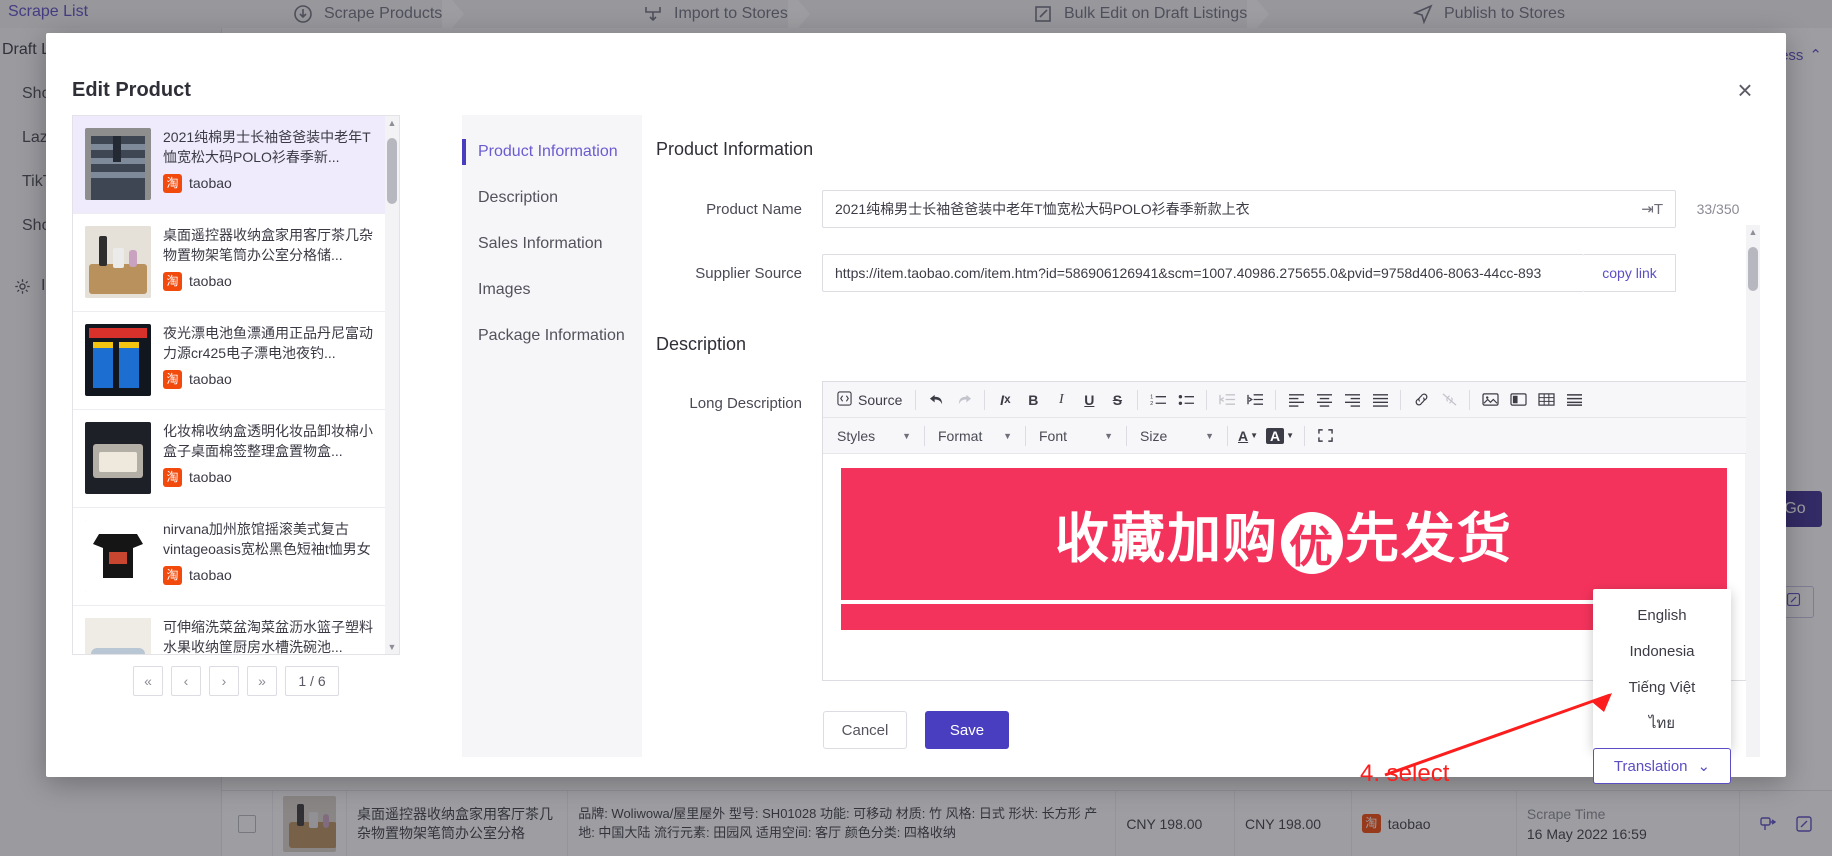 Image resolution: width=1832 pixels, height=856 pixels. What do you see at coordinates (236, 263) in the screenshot?
I see `list-item: 桌面遥控器收纳盒家用客厅茶几杂物置物架笔筒办公室分格储... 淘 taobao` at bounding box center [236, 263].